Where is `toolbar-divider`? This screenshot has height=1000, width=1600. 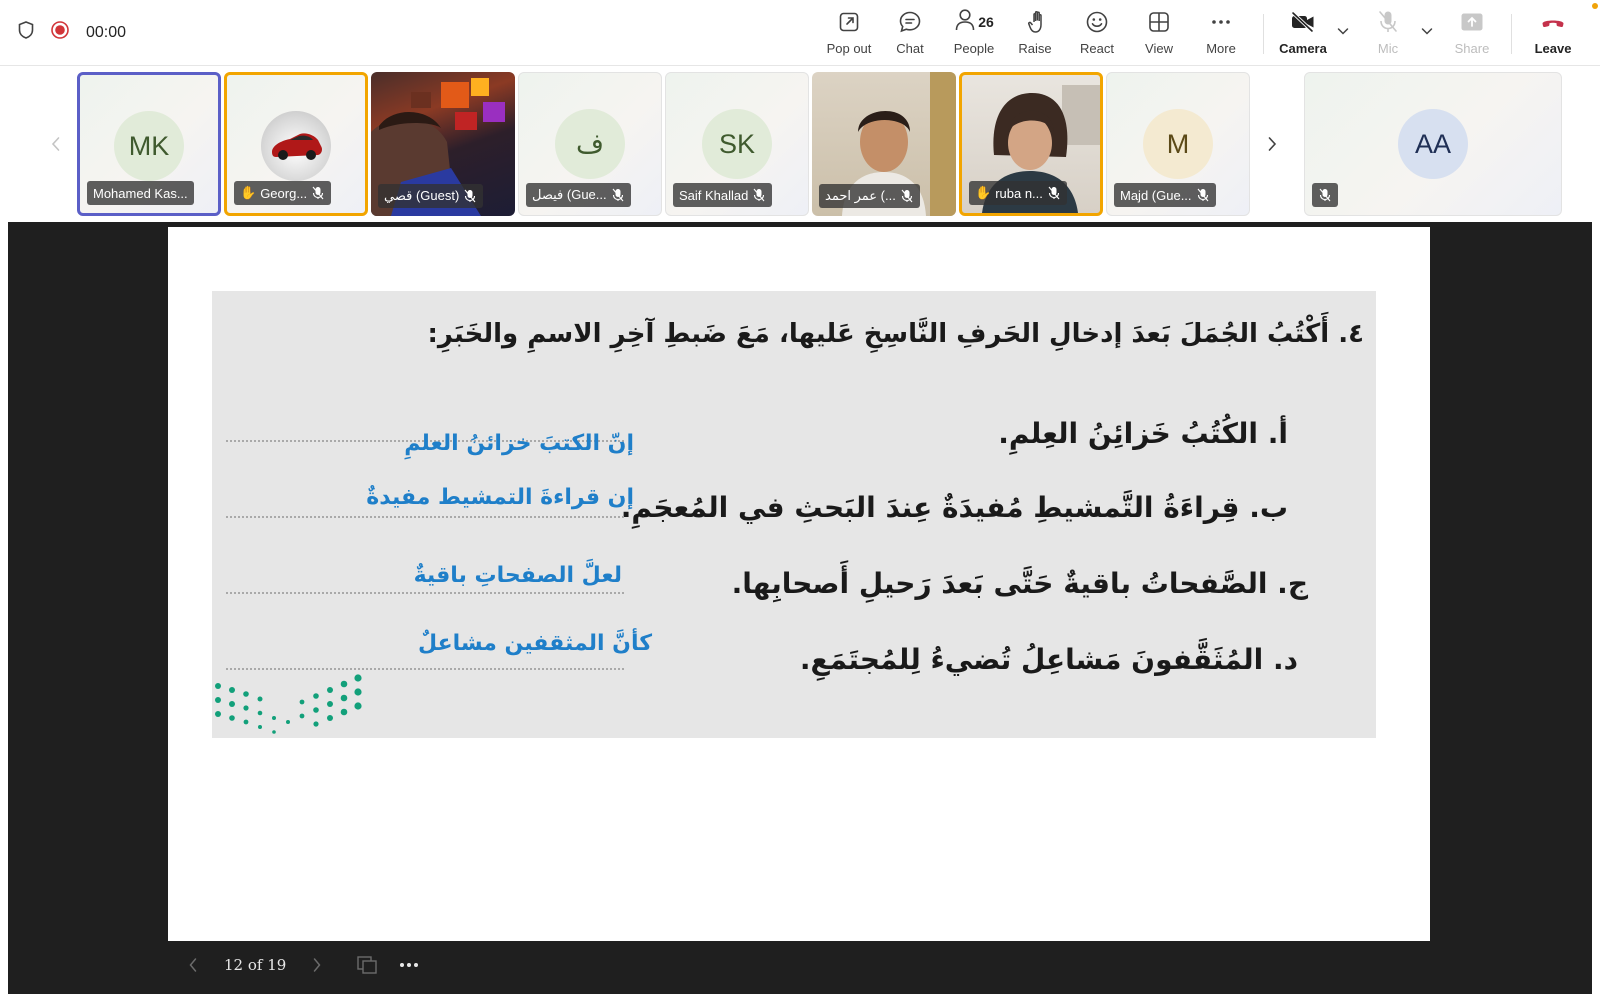 toolbar-divider is located at coordinates (1511, 34).